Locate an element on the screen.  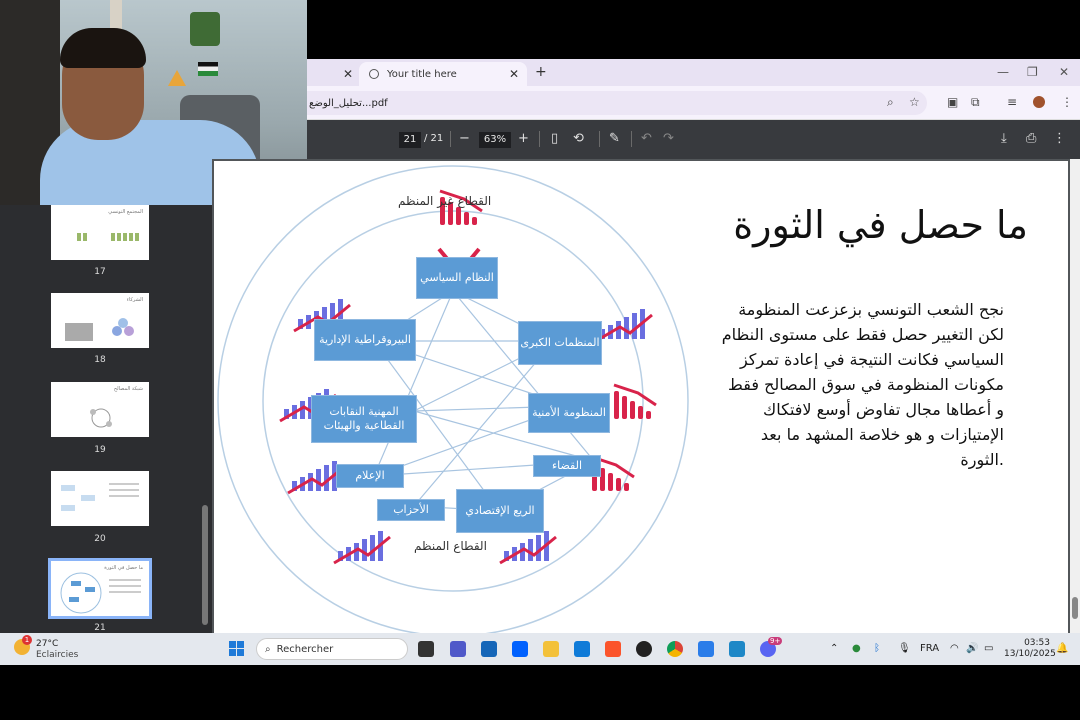
task-view-icon is located at coordinates (426, 649).